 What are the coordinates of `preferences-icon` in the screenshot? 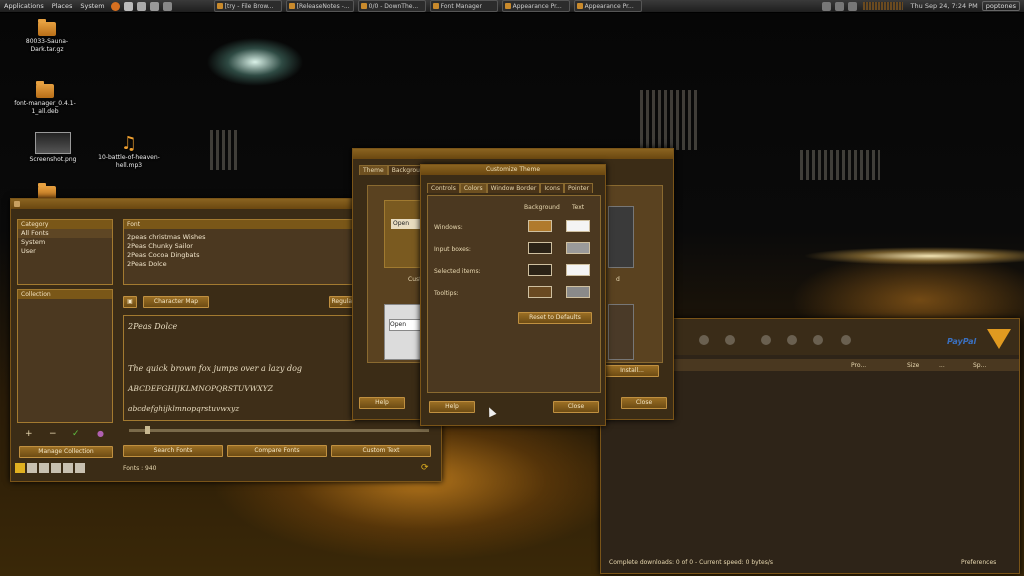 It's located at (80, 468).